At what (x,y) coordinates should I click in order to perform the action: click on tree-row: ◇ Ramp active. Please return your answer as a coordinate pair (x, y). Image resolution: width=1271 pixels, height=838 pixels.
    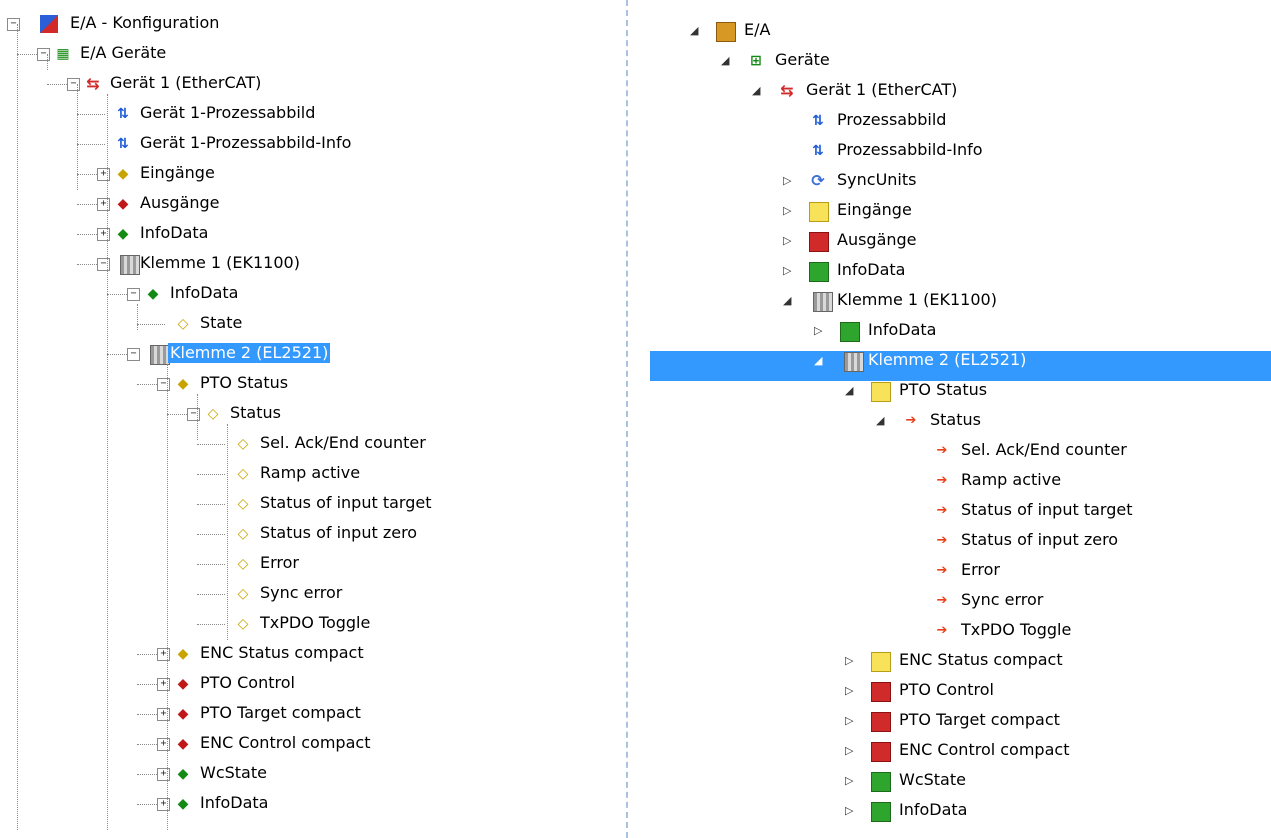
    Looking at the image, I should click on (310, 474).